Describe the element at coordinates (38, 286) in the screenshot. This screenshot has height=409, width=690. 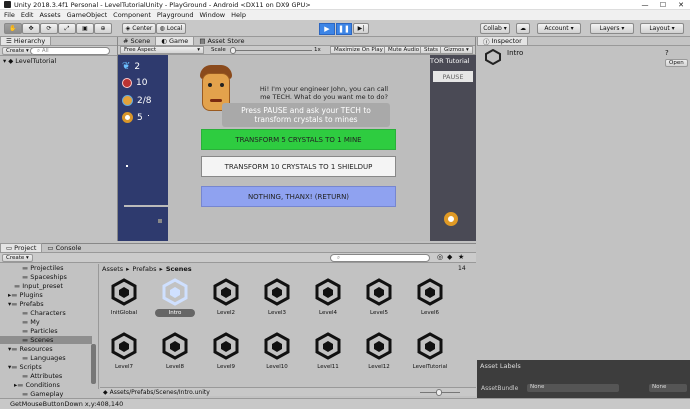
I see `folder-input-preset: ▬ Input_preset` at that location.